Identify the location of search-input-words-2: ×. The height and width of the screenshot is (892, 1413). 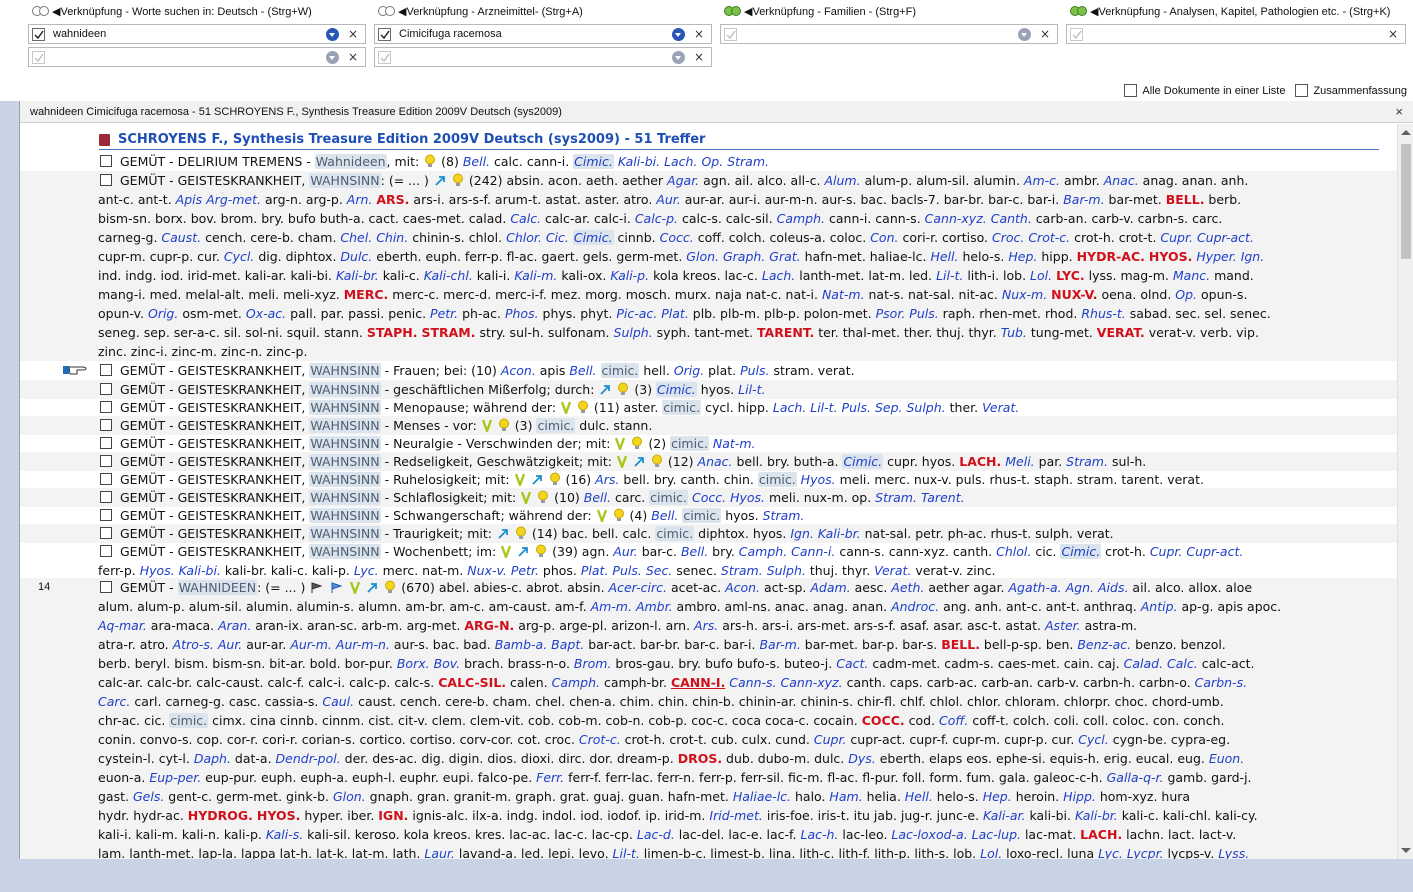
(197, 57).